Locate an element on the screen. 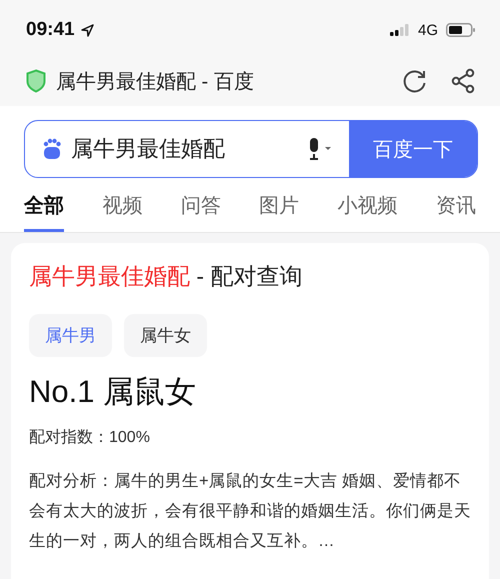 The image size is (500, 579). reload-icon is located at coordinates (415, 81).